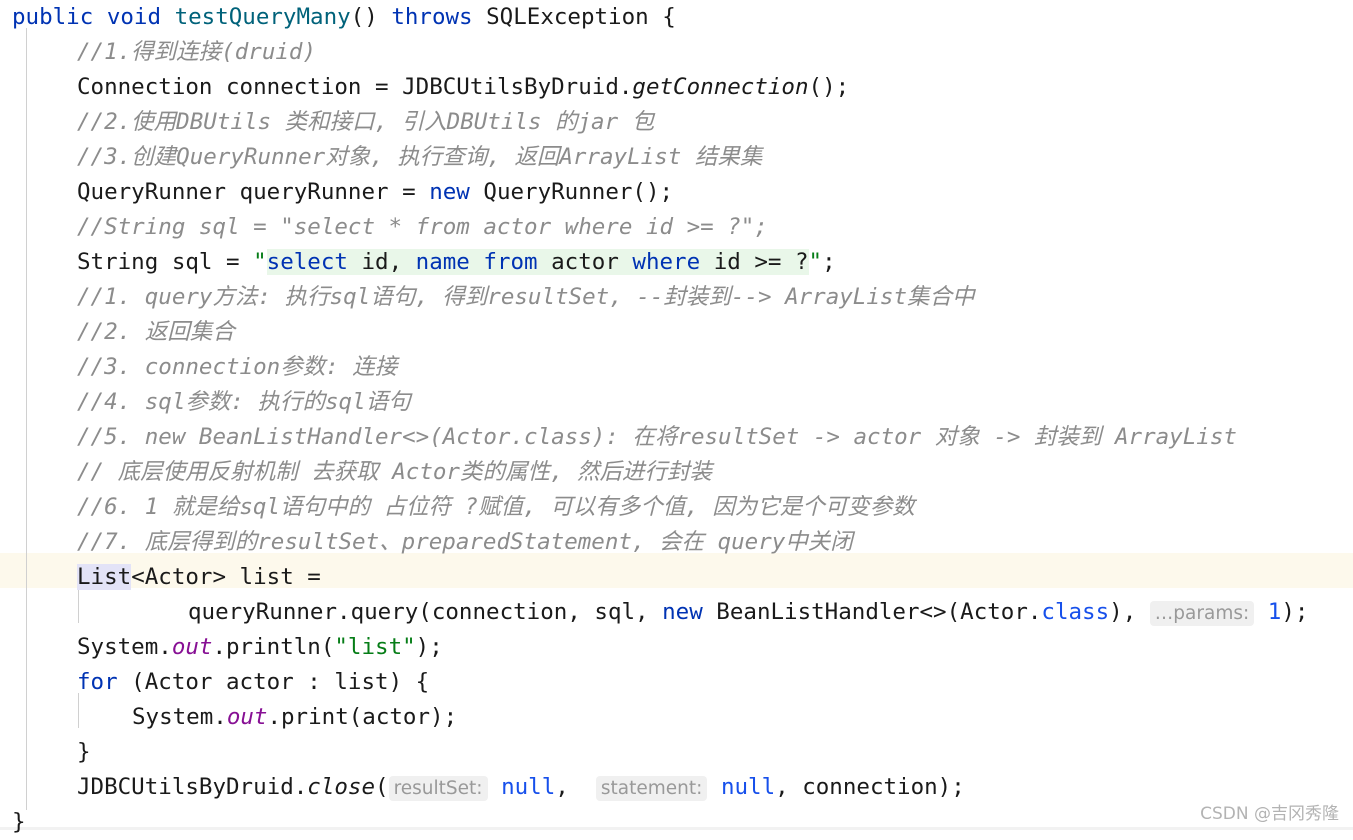  What do you see at coordinates (156, 332) in the screenshot?
I see `comment-text: //2. 返回集合` at bounding box center [156, 332].